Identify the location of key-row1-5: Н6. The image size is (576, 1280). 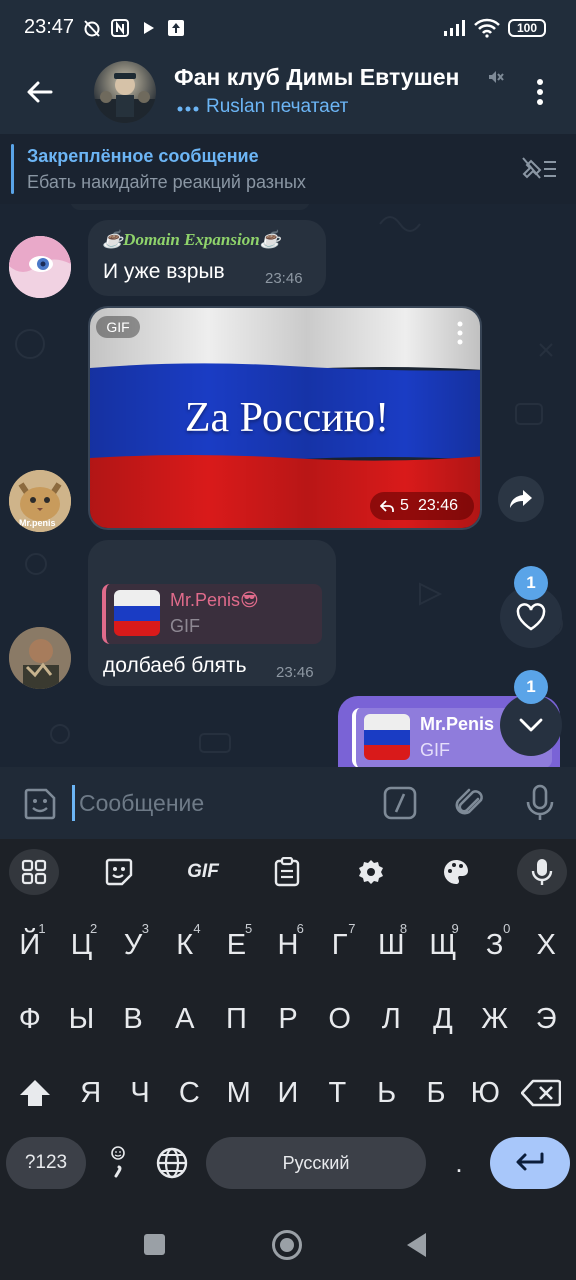
(288, 945).